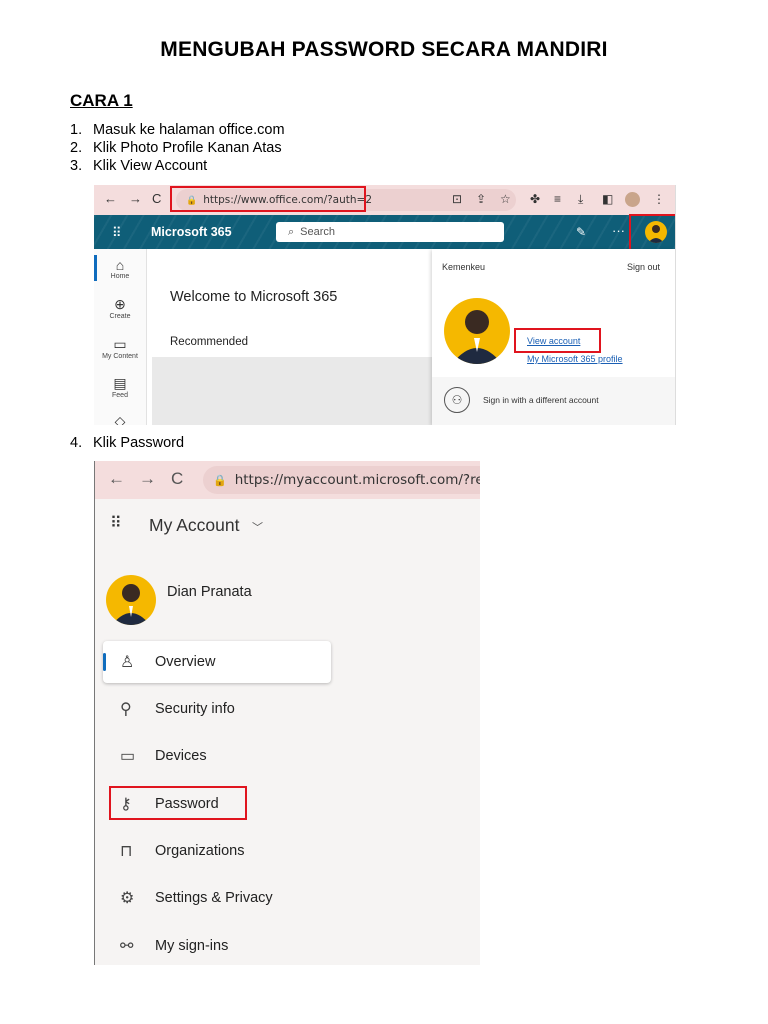 This screenshot has width=768, height=1024. What do you see at coordinates (101, 100) in the screenshot?
I see `section-heading: CARA 1` at bounding box center [101, 100].